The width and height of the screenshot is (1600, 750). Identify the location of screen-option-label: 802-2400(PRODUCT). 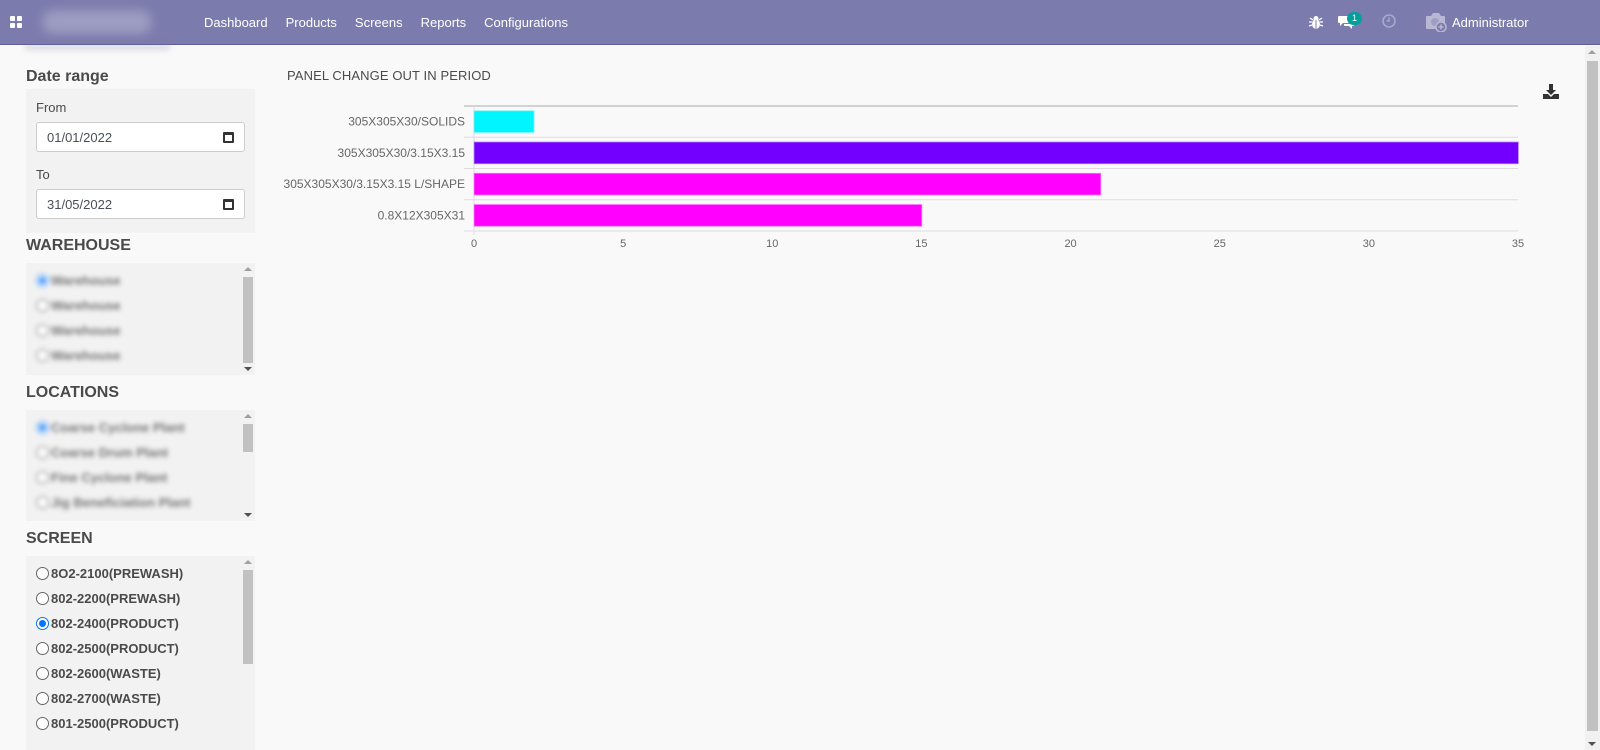
(115, 623).